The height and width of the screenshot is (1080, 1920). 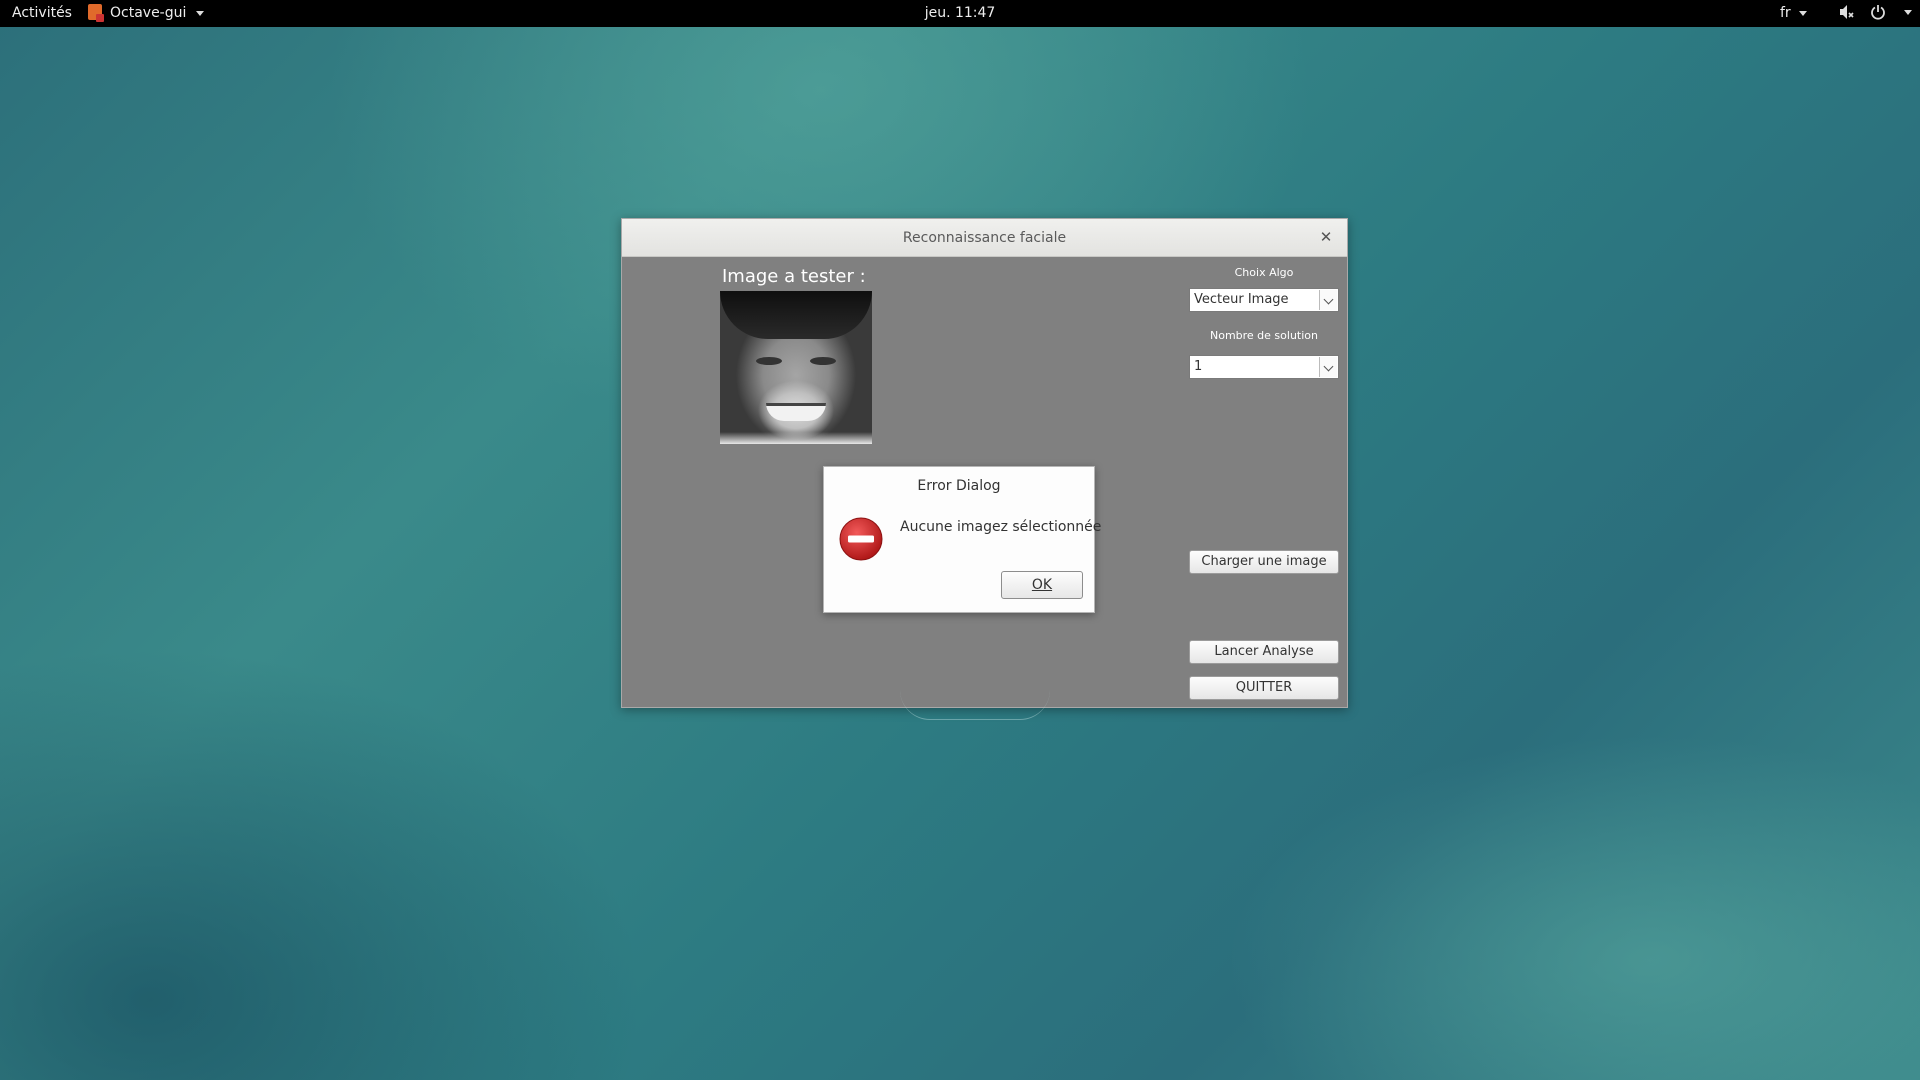 I want to click on power-icon, so click(x=1878, y=12).